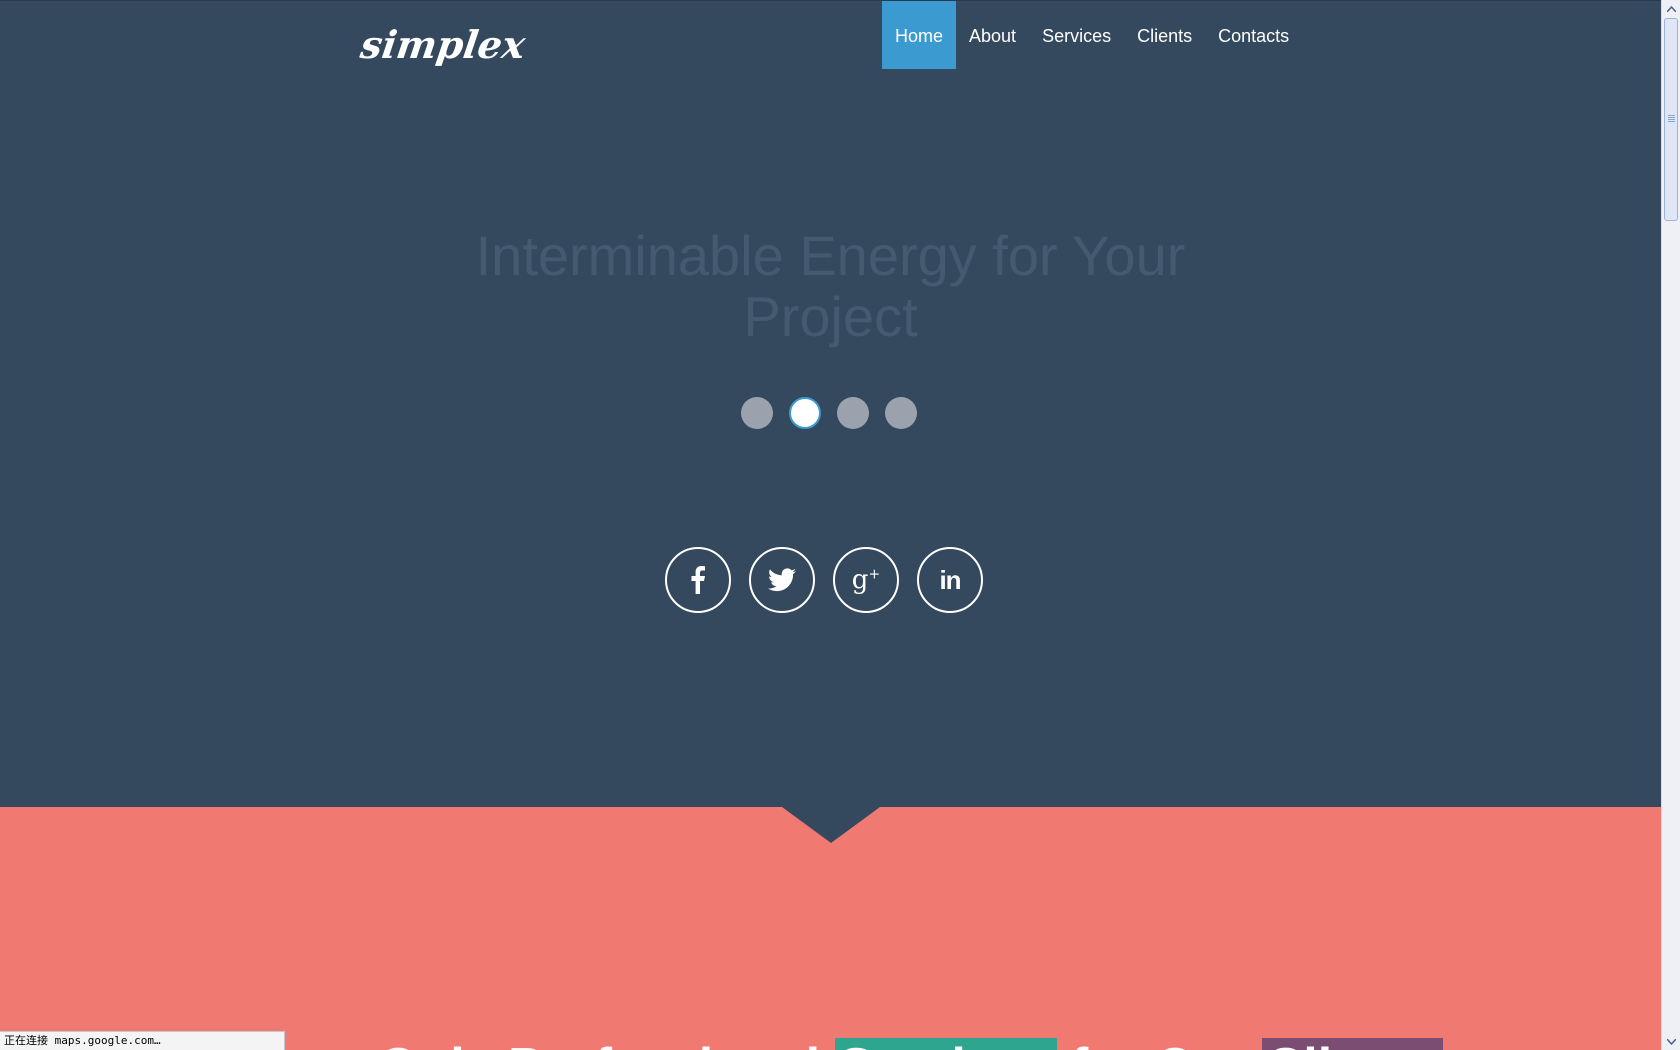 This screenshot has height=1050, width=1680. I want to click on nav-item-about: About, so click(992, 35).